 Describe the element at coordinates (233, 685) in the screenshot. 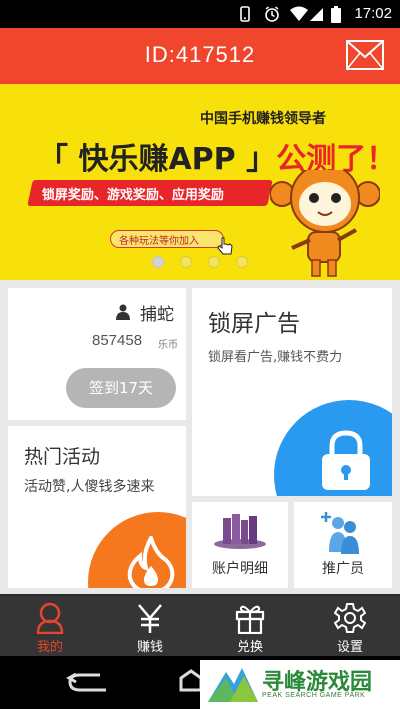

I see `mountain-logo-icon` at that location.